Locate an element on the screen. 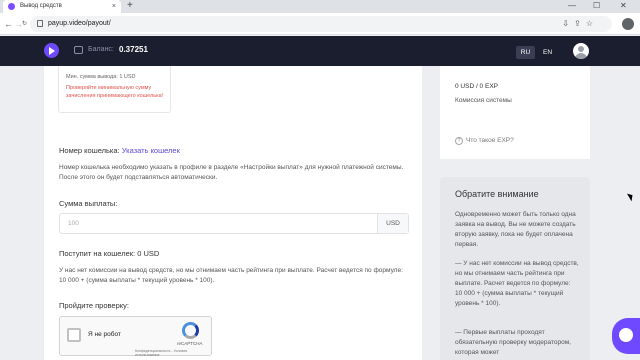 The height and width of the screenshot is (360, 640). browser-tab: Вывод средств × is located at coordinates (62, 6).